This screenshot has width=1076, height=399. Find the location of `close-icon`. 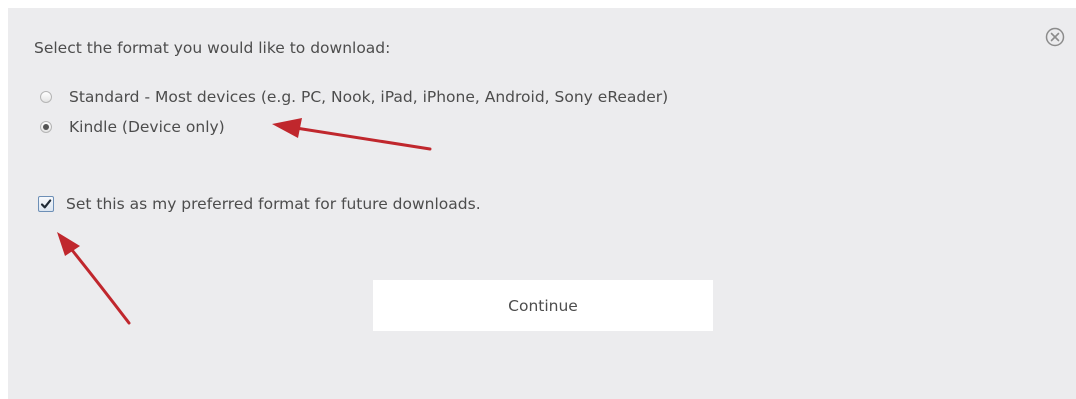

close-icon is located at coordinates (1055, 37).